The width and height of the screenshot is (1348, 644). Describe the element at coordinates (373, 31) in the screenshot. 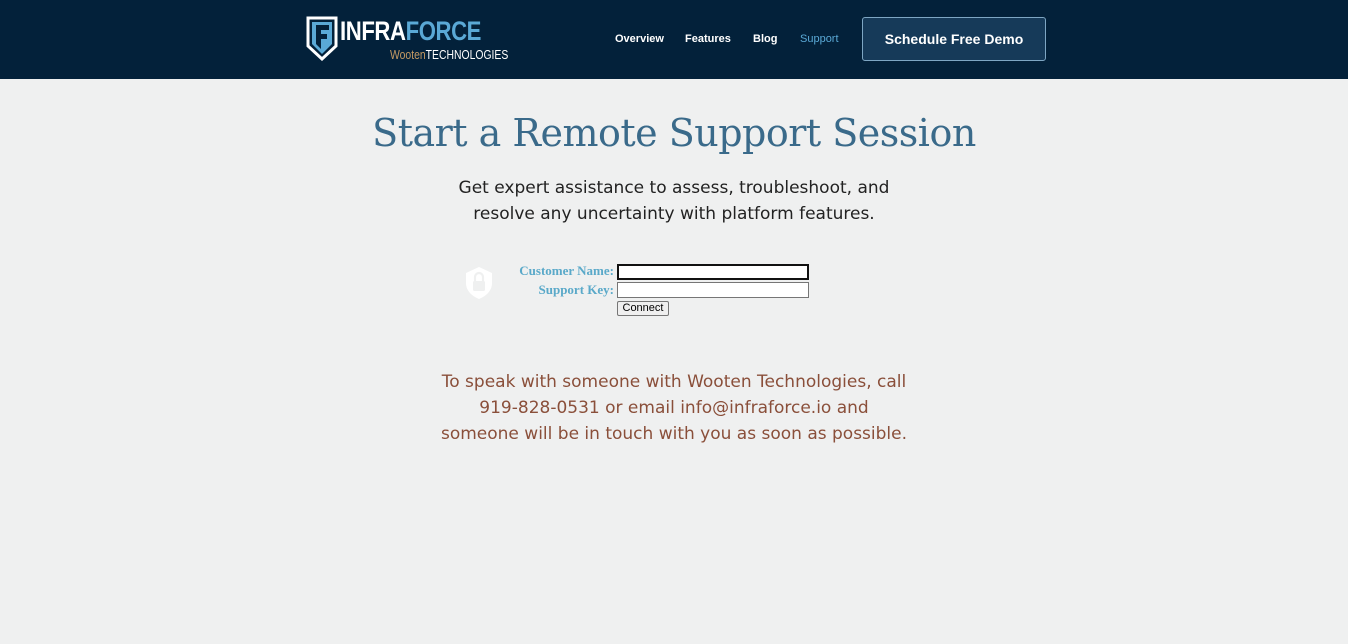

I see `logo-word-infra: INFRA` at that location.